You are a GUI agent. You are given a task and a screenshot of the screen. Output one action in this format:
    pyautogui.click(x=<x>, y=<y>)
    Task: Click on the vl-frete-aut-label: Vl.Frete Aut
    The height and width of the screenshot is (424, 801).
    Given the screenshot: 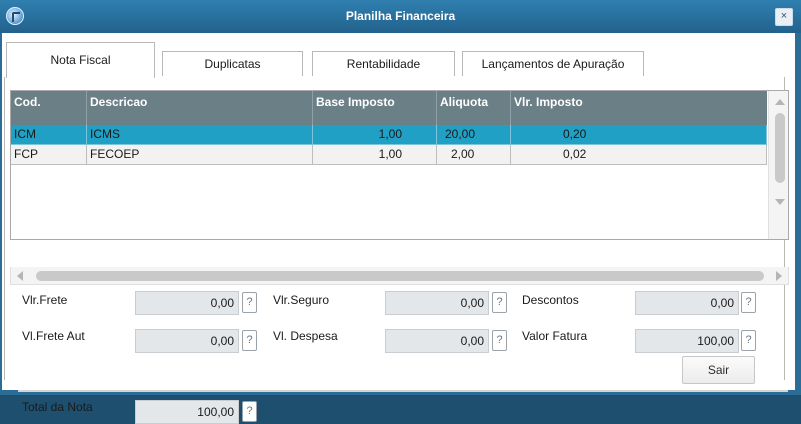 What is the action you would take?
    pyautogui.click(x=53, y=336)
    